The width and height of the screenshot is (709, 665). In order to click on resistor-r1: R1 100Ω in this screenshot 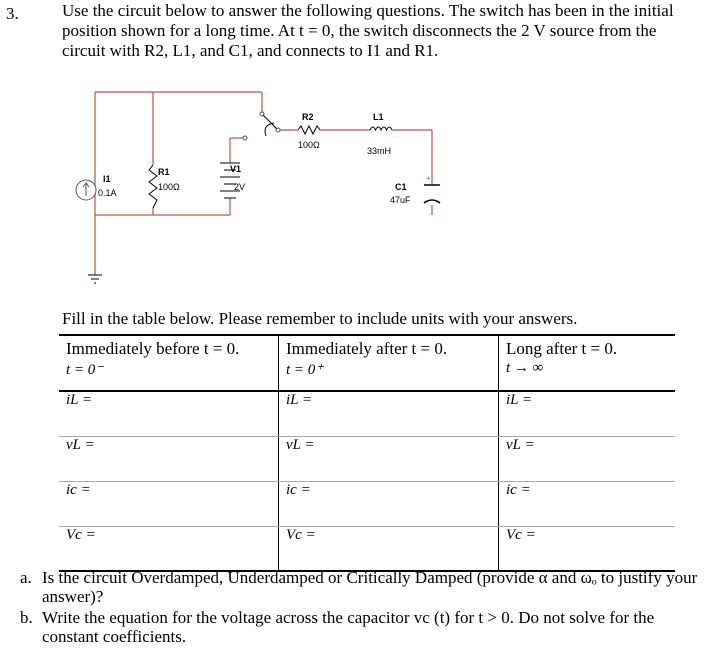, I will do `click(164, 186)`.